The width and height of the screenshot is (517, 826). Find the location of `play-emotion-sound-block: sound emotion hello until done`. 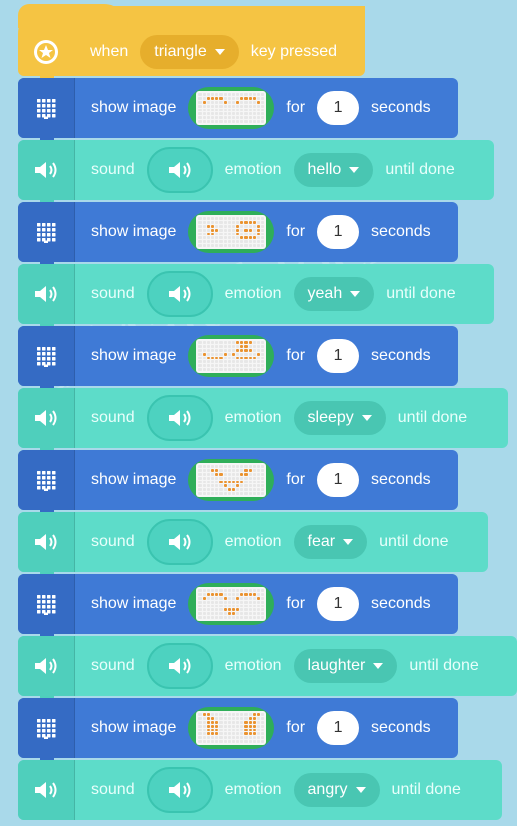

play-emotion-sound-block: sound emotion hello until done is located at coordinates (256, 174).